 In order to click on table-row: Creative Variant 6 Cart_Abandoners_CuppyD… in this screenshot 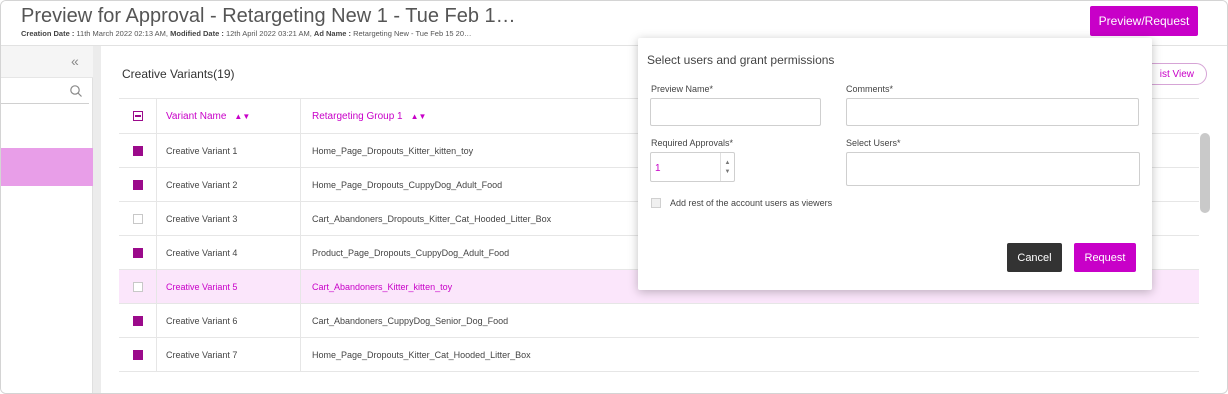, I will do `click(659, 321)`.